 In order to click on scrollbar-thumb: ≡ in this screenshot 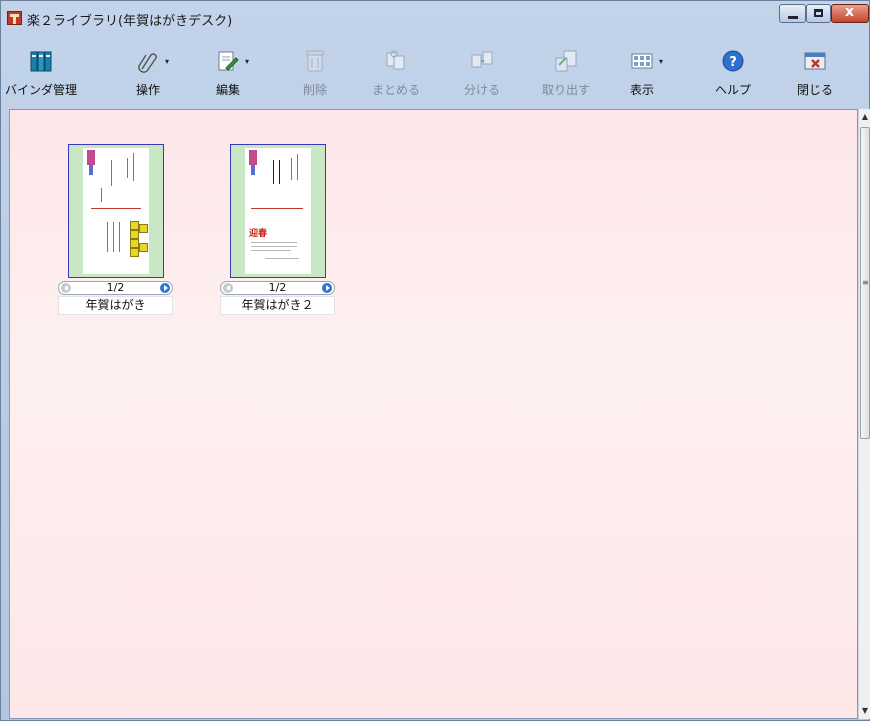, I will do `click(865, 283)`.